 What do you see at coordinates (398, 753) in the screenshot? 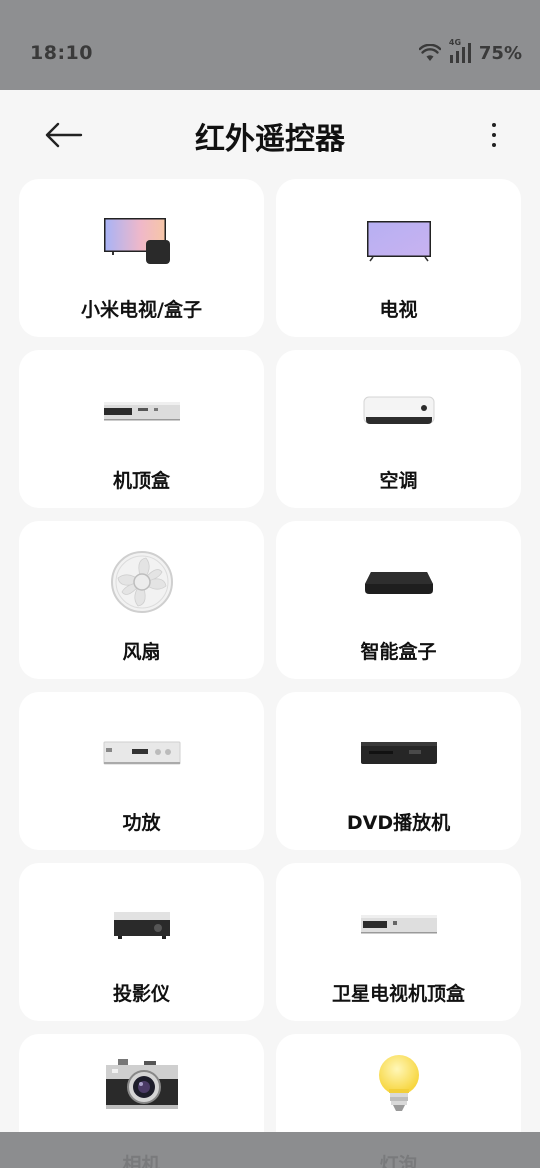
I see `dvd-player-icon` at bounding box center [398, 753].